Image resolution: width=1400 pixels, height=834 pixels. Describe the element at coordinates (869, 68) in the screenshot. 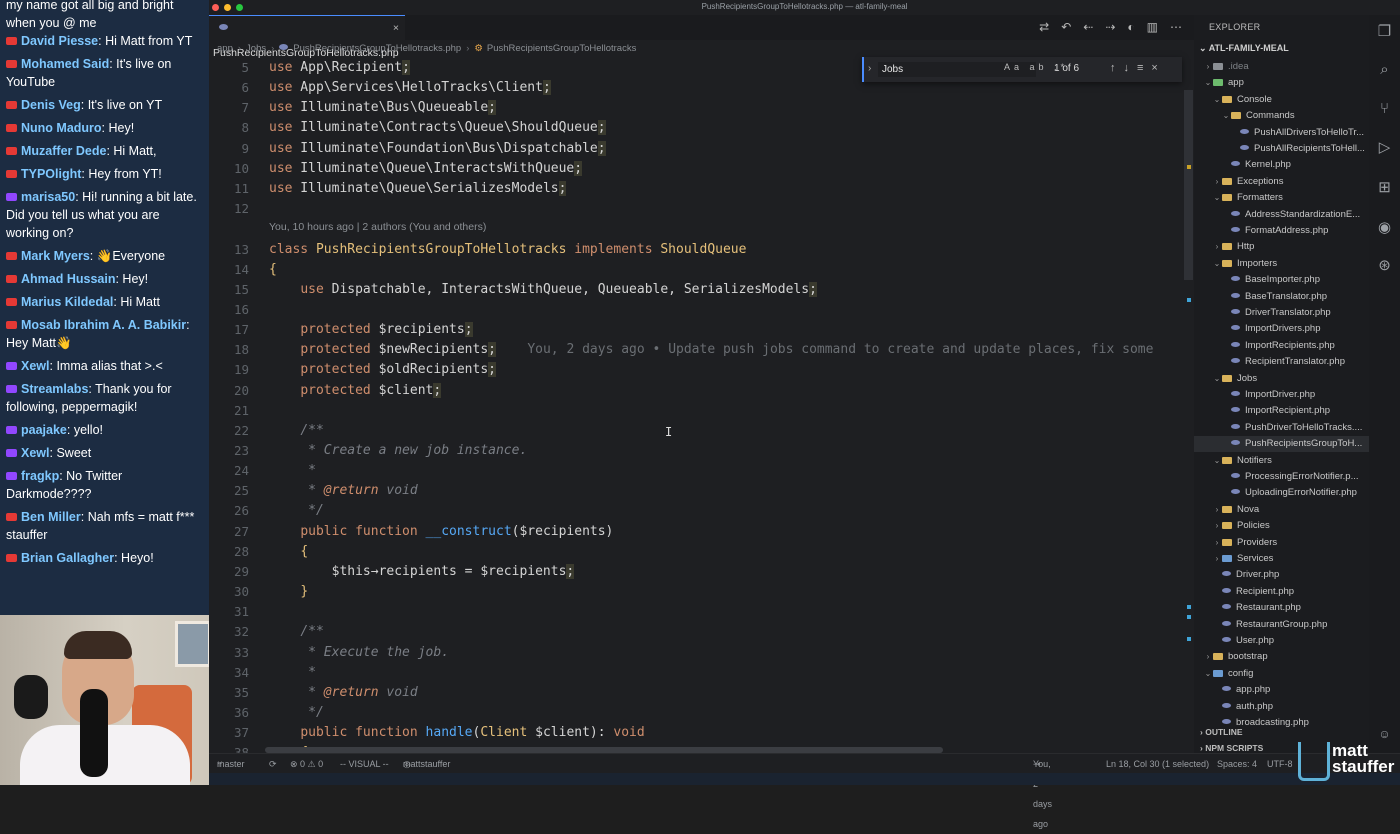

I see `toggle-replace-icon: ›` at that location.